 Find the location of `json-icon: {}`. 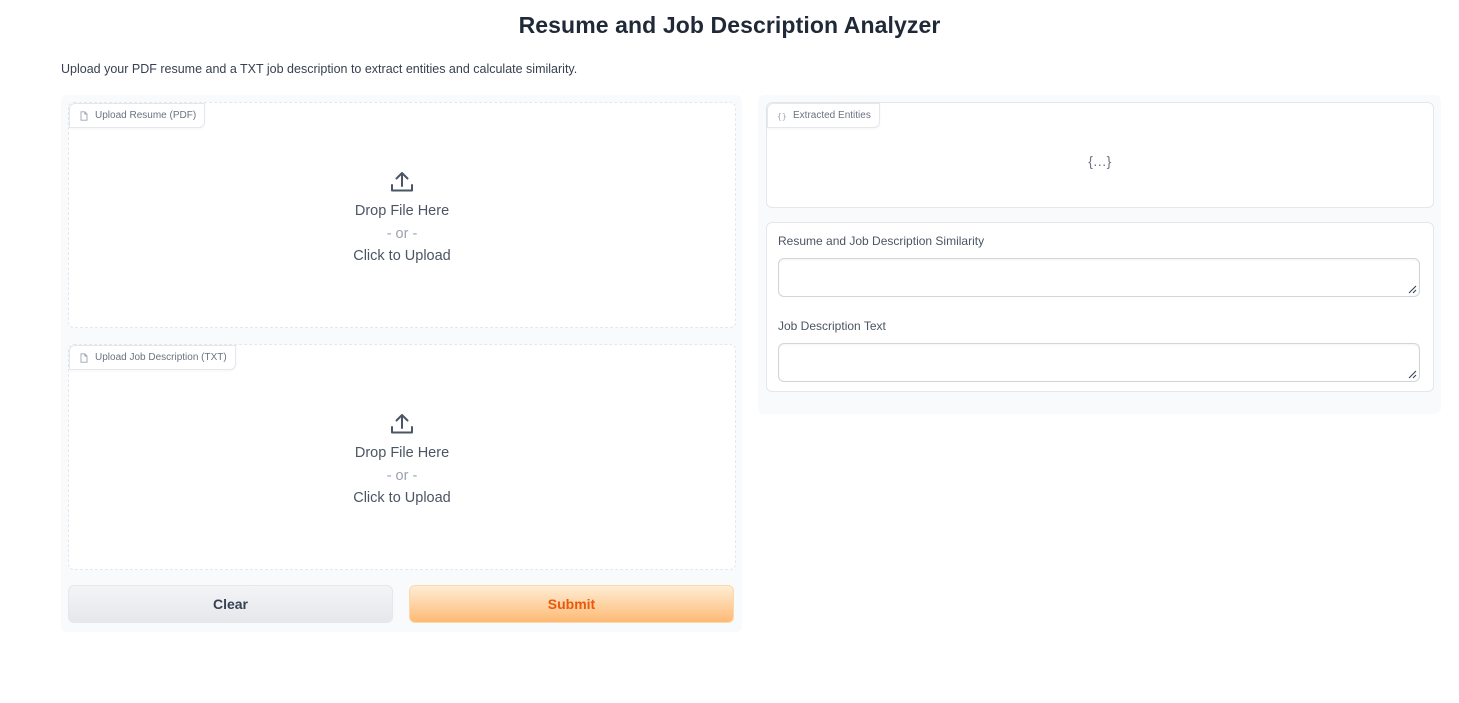

json-icon: {} is located at coordinates (782, 116).